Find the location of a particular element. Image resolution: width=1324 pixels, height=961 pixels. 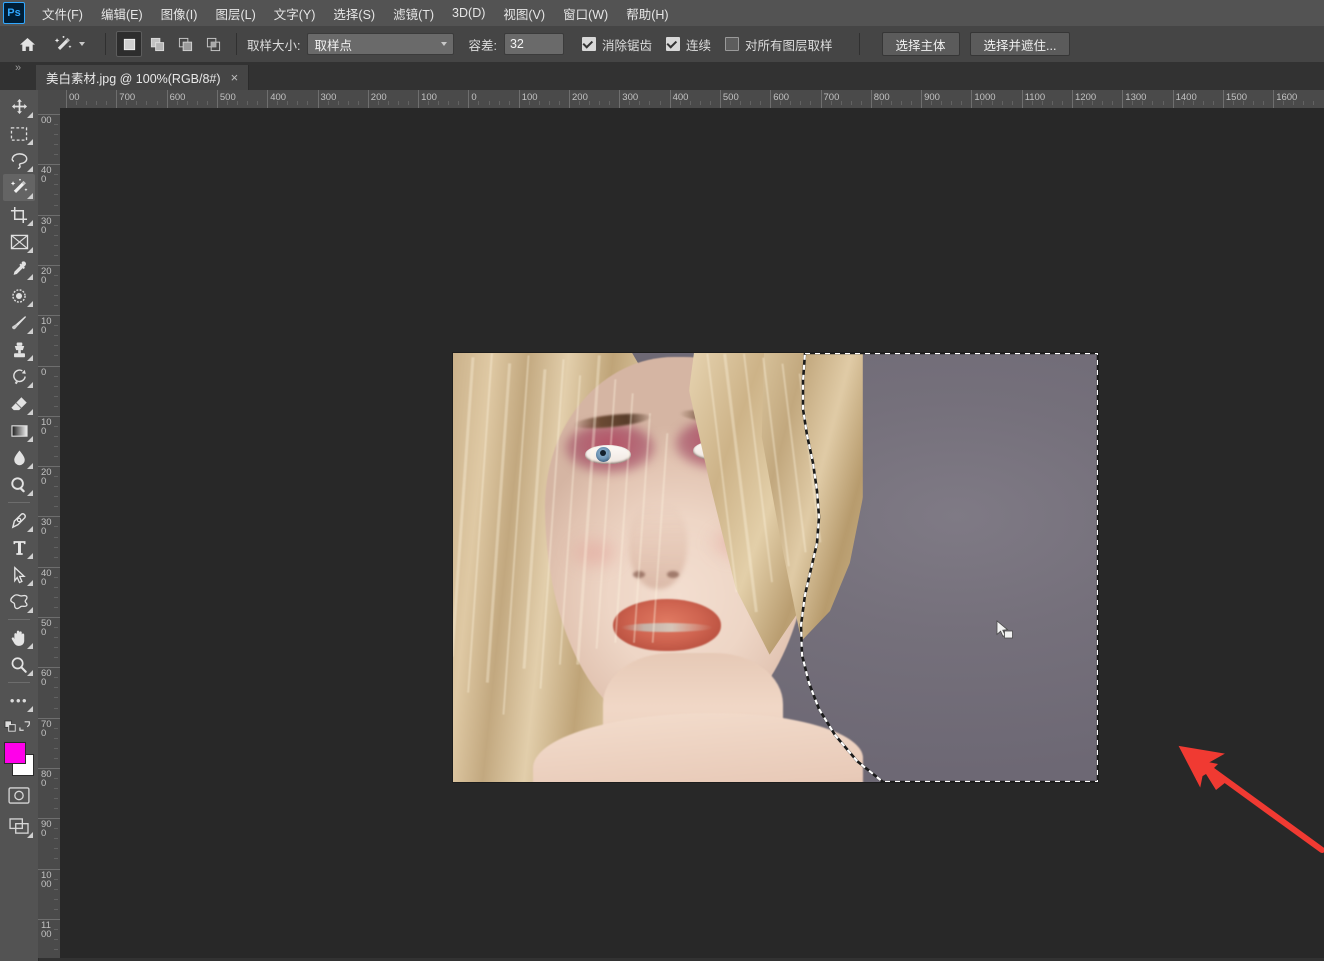

home-icon is located at coordinates (27, 44).